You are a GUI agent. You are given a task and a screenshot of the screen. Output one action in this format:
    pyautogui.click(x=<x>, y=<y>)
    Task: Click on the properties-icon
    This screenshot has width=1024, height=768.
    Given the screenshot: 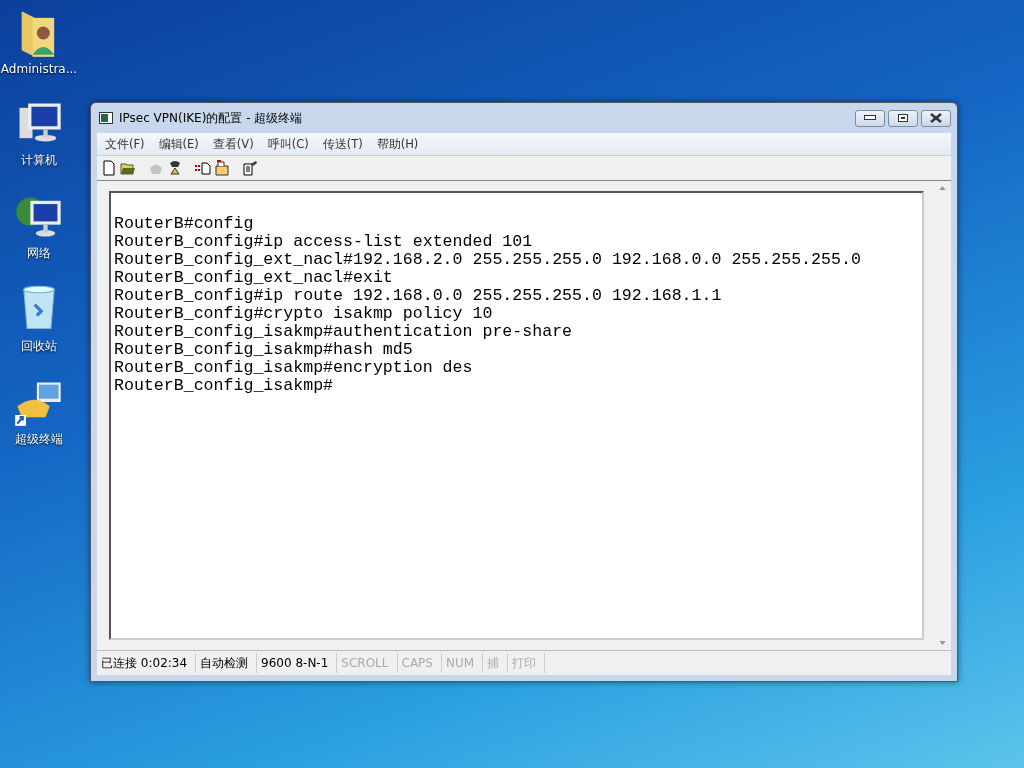 What is the action you would take?
    pyautogui.click(x=250, y=168)
    